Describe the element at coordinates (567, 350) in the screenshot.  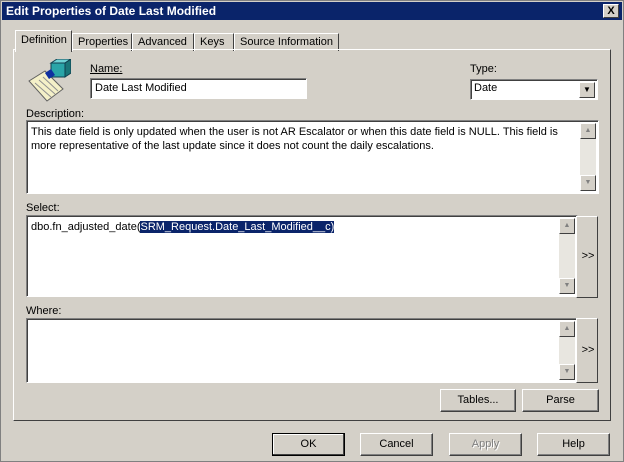
I see `where-scrollbar: ▲ ▼` at that location.